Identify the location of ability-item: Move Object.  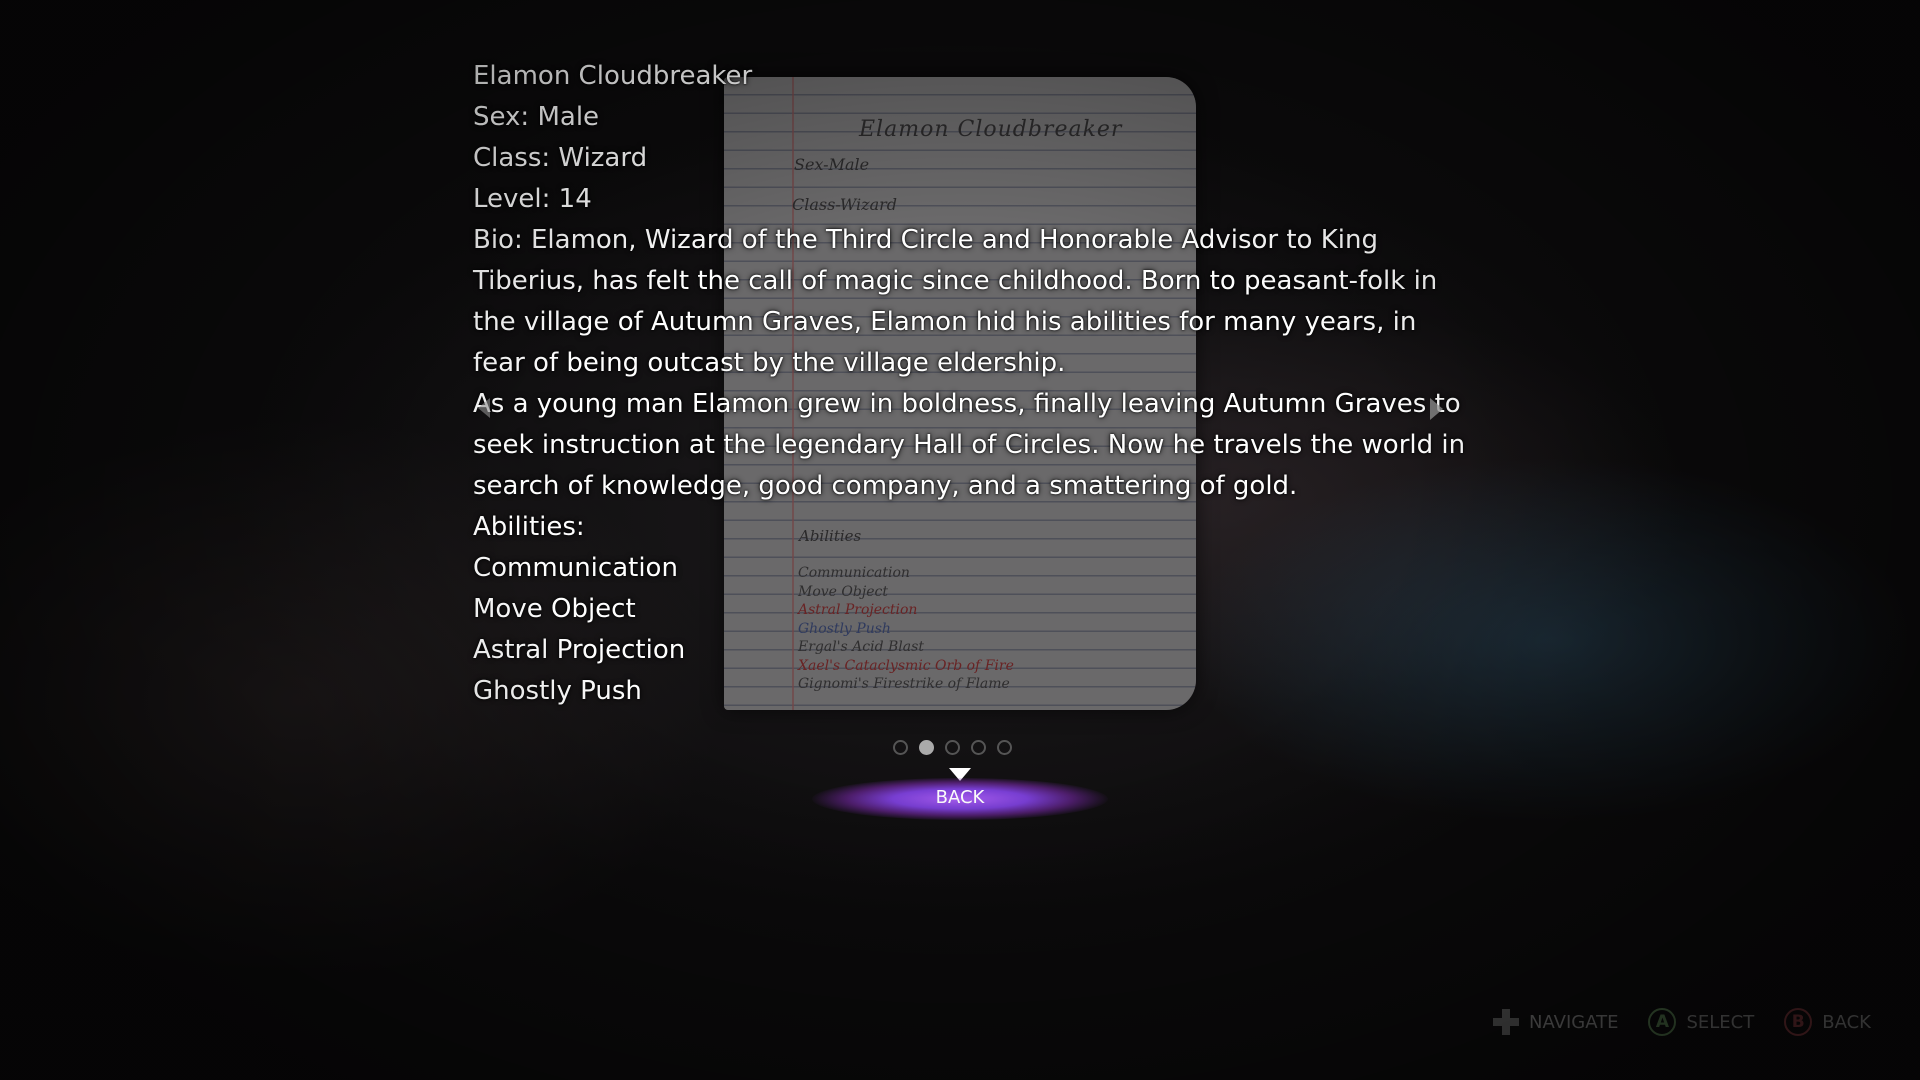
(554, 609).